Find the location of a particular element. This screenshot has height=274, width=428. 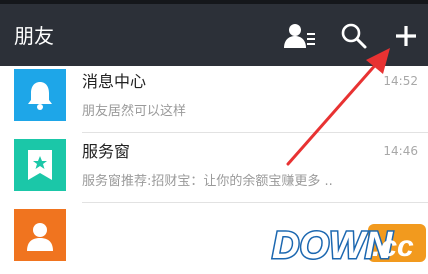

bell-icon is located at coordinates (40, 96).